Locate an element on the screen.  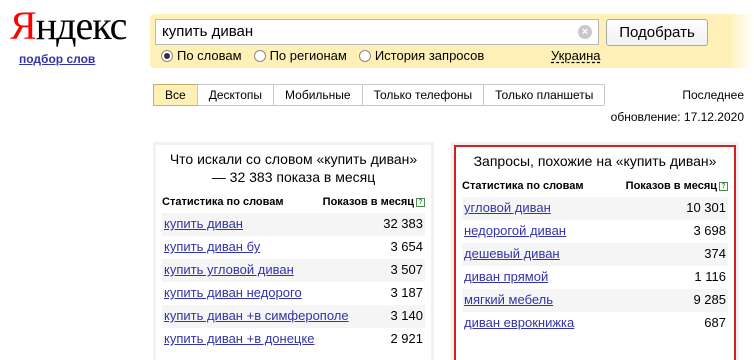
table-row: мягкий мебель 9 285 is located at coordinates (595, 300).